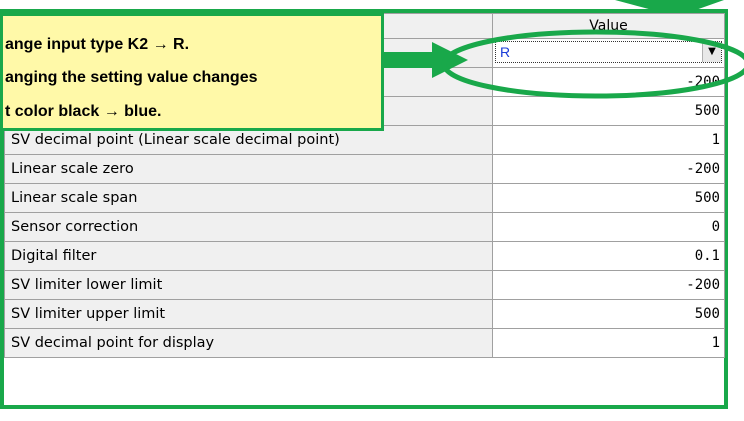 This screenshot has width=744, height=421. I want to click on table-row: Sensor correction 0, so click(364, 227).